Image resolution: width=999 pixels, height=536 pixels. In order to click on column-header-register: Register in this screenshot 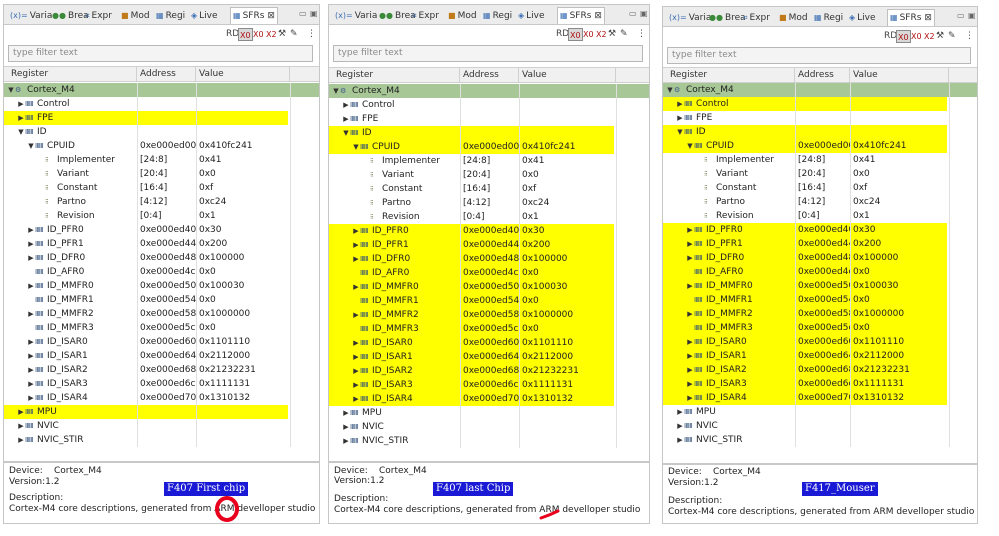, I will do `click(396, 75)`.